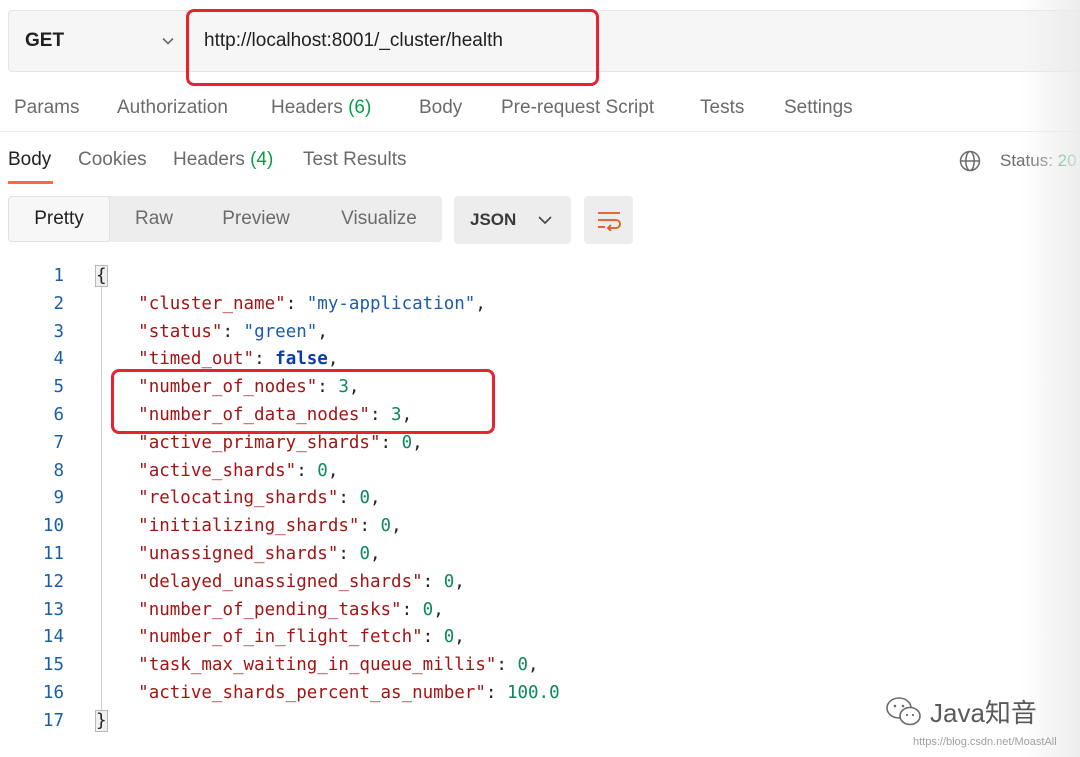  I want to click on code-line: 14 "number_of_in_flight_fetch": 0,, so click(450, 637).